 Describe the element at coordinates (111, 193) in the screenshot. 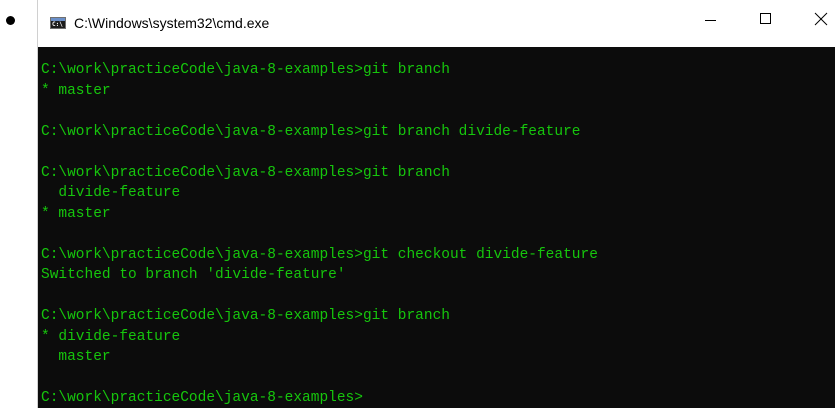

I see `terminal-line: divide-feature` at that location.